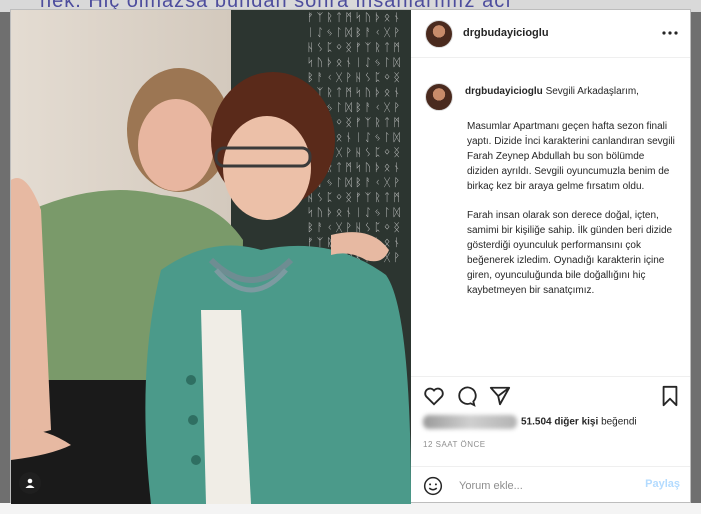 The image size is (701, 514). What do you see at coordinates (559, 422) in the screenshot?
I see `likes-count: 51.504 diğer kişi` at bounding box center [559, 422].